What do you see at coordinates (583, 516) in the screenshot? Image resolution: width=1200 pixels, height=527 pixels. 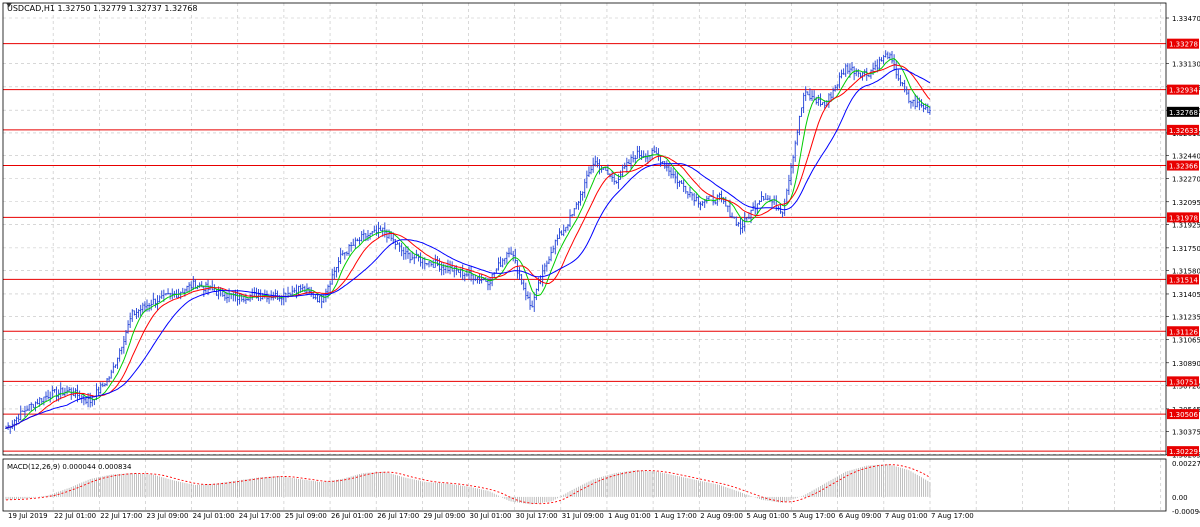 I see `time-tick-label: 31 Jul 09:00` at bounding box center [583, 516].